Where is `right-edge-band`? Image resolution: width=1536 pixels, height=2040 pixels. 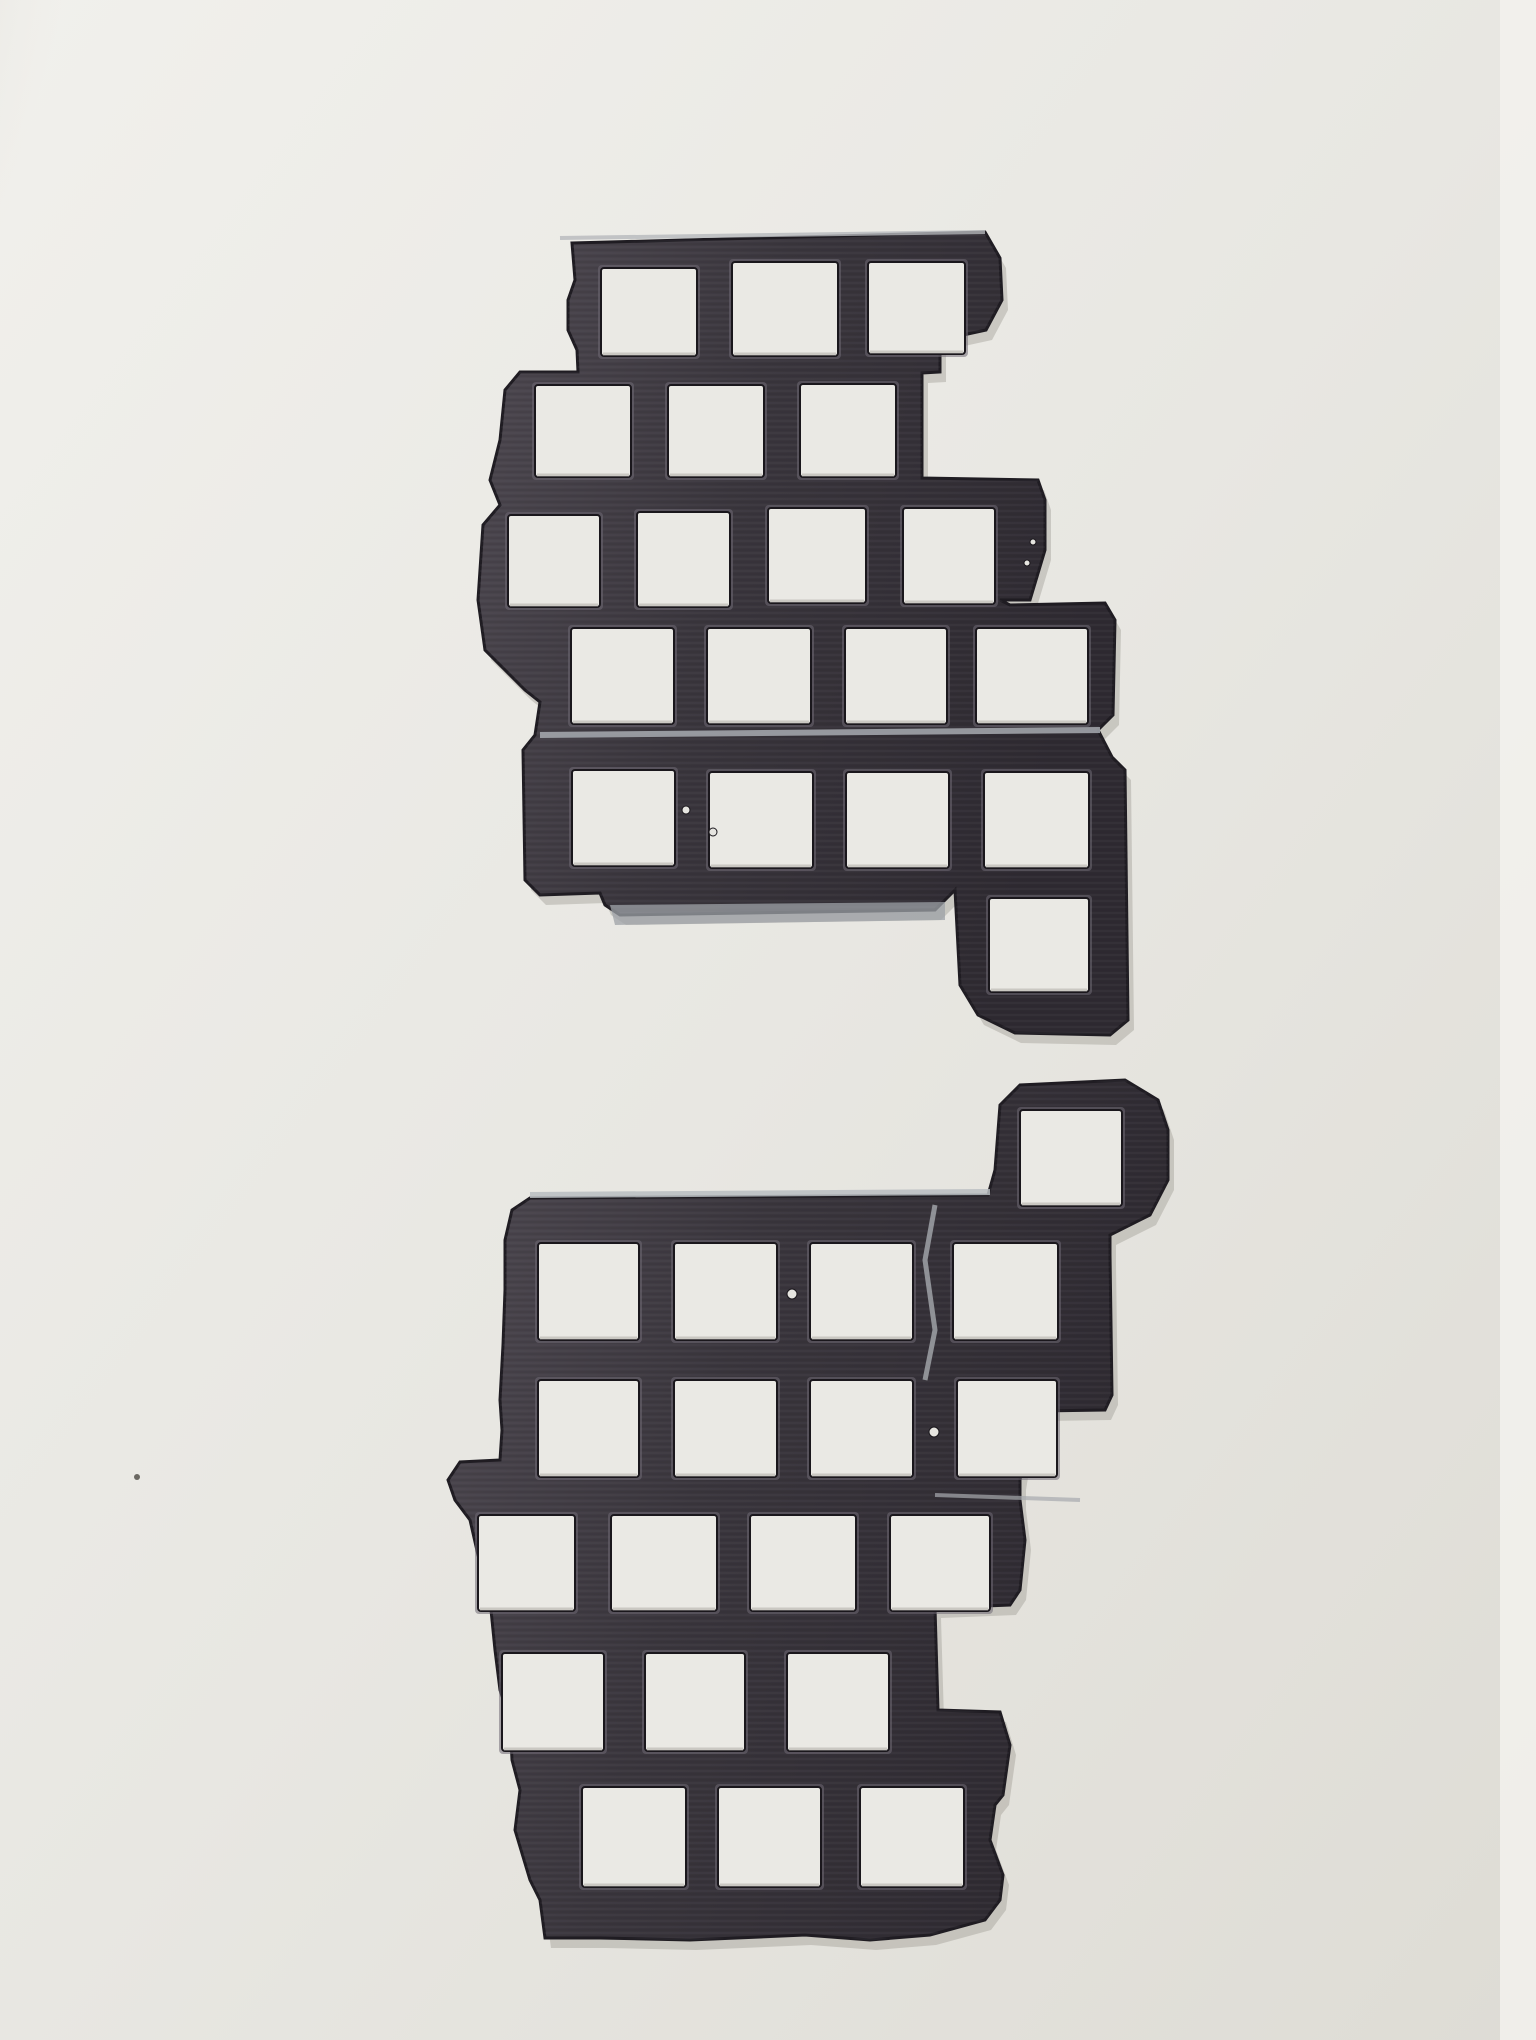
right-edge-band is located at coordinates (1518, 1020).